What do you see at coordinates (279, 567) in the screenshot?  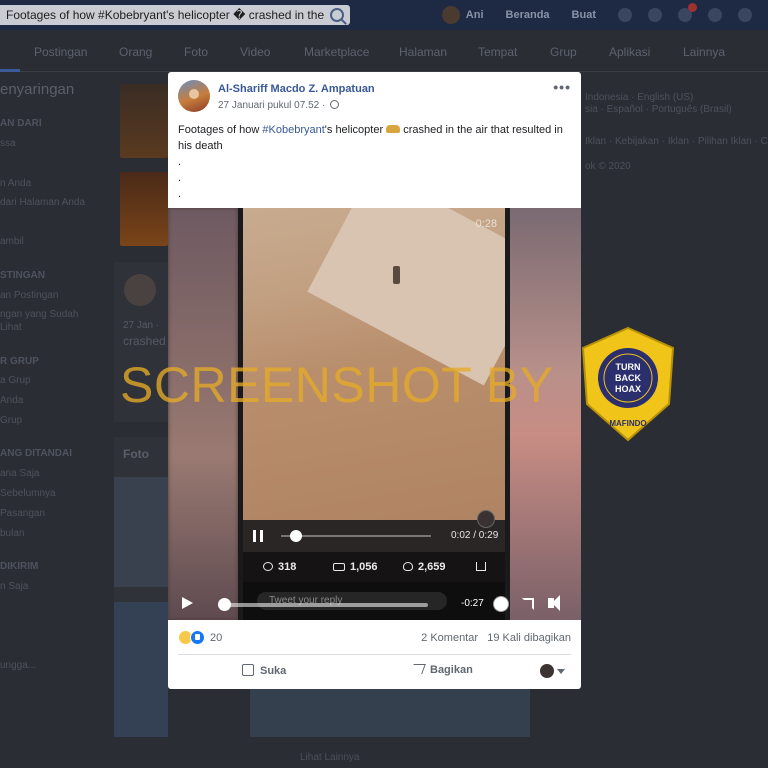 I see `embedded-comments: 318` at bounding box center [279, 567].